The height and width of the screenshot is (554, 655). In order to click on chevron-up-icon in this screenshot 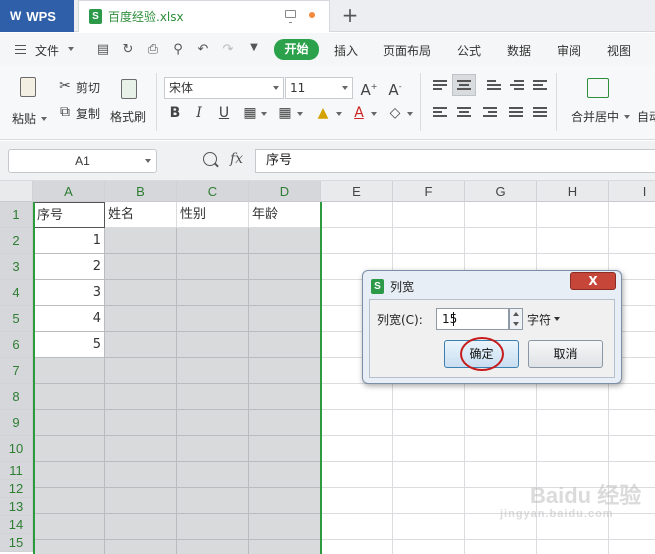, I will do `click(516, 314)`.